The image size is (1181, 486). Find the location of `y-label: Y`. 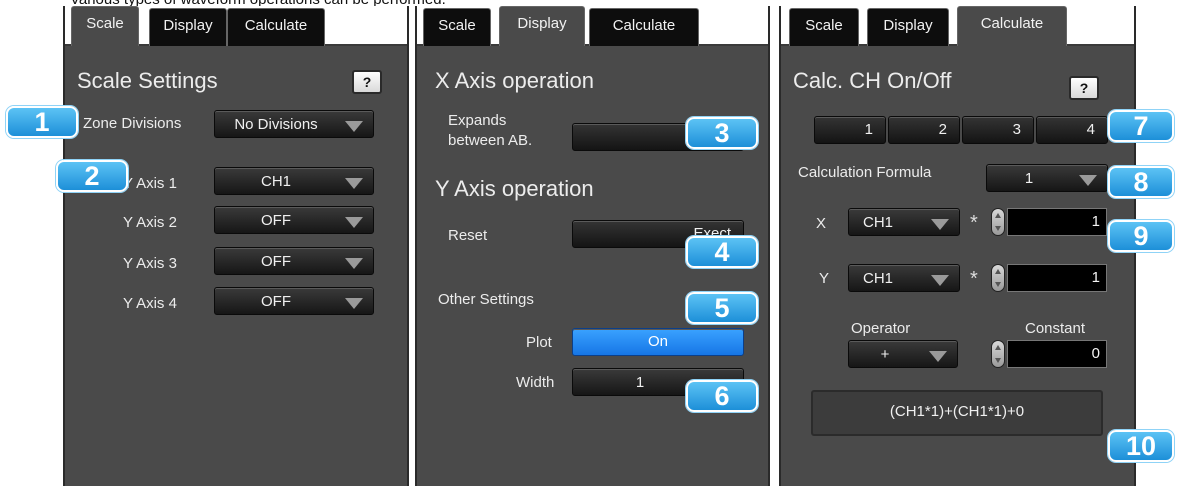

y-label: Y is located at coordinates (824, 278).